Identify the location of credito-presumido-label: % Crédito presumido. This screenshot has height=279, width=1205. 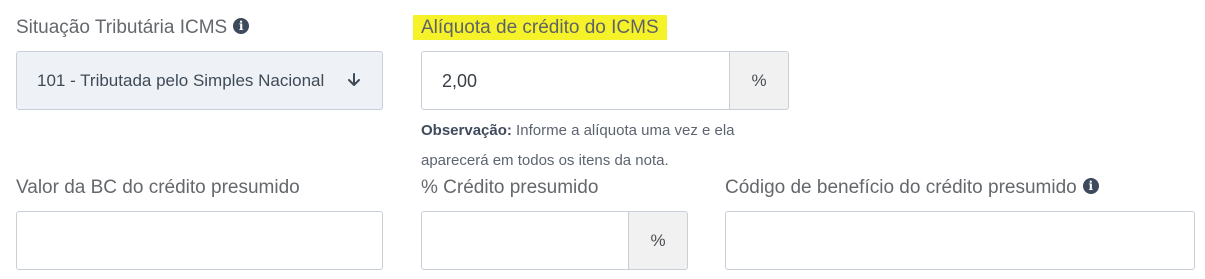
(510, 187).